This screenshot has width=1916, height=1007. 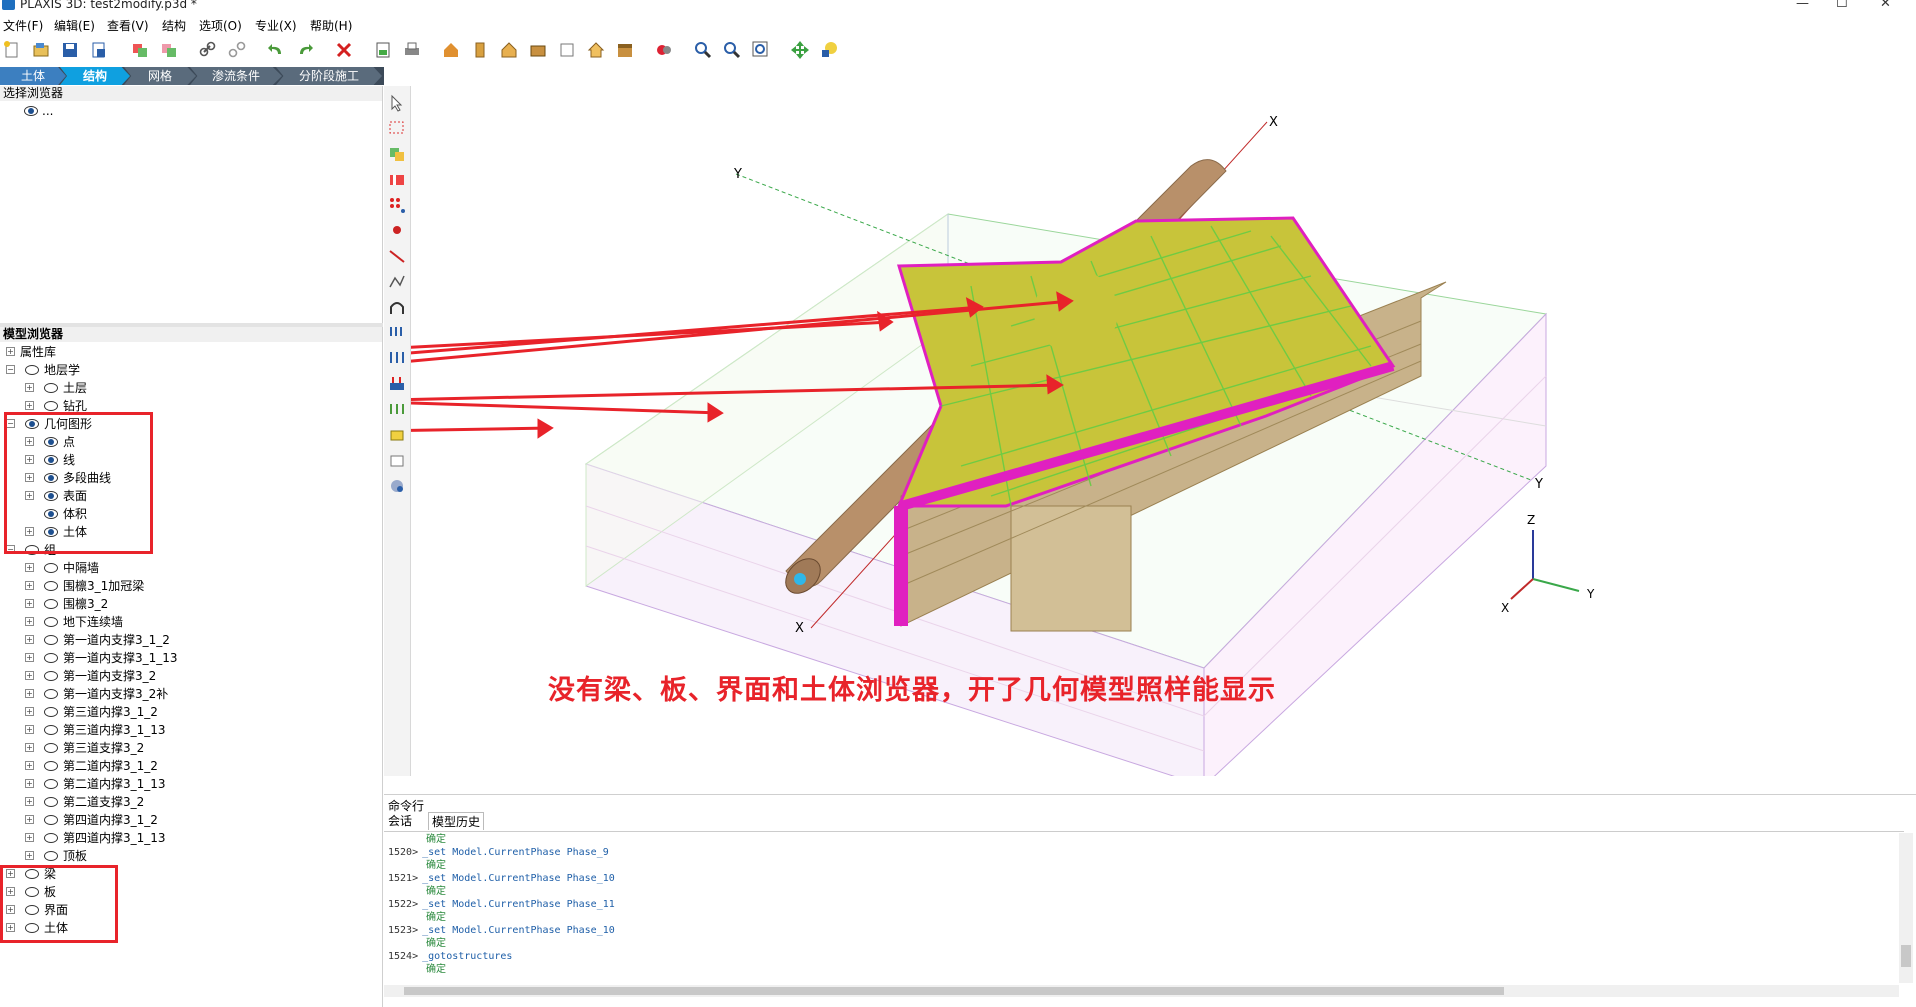 I want to click on create-point-icon, so click(x=397, y=231).